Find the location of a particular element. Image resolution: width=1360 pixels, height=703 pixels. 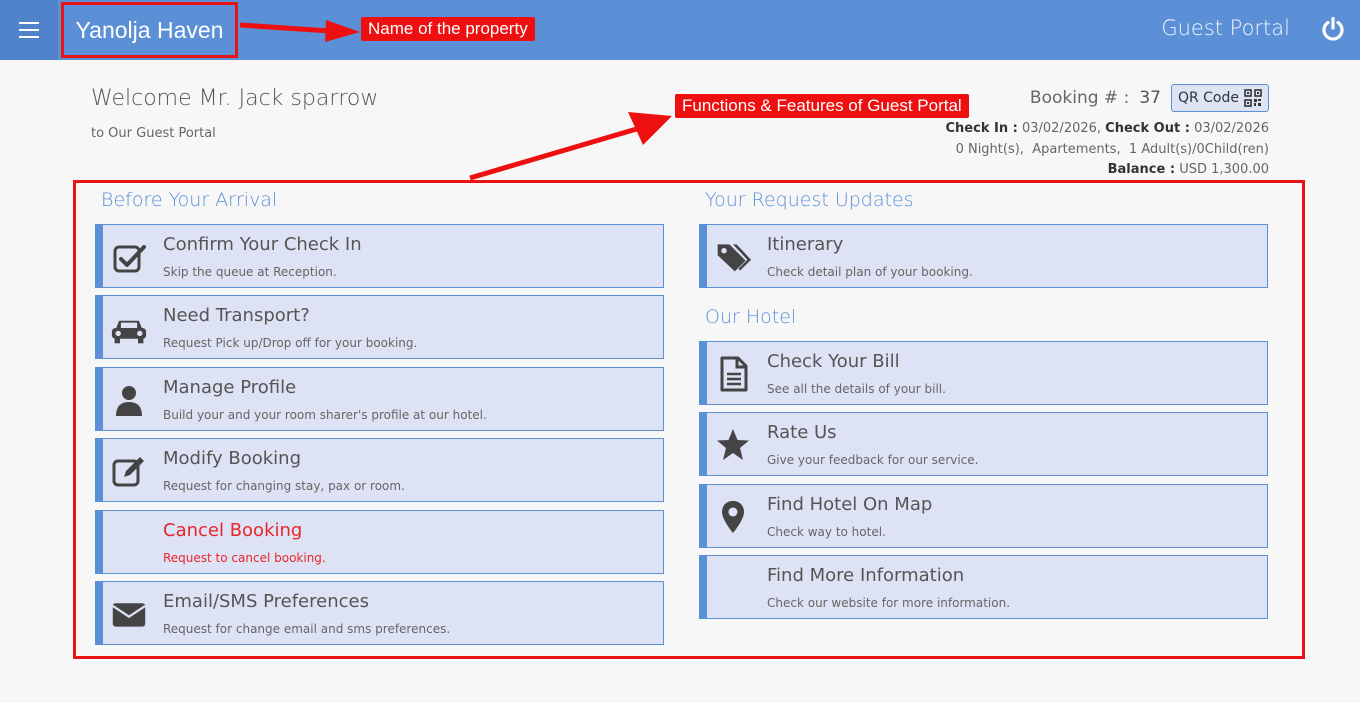

balance-line: Balance : USD 1,300.00 is located at coordinates (1188, 169).